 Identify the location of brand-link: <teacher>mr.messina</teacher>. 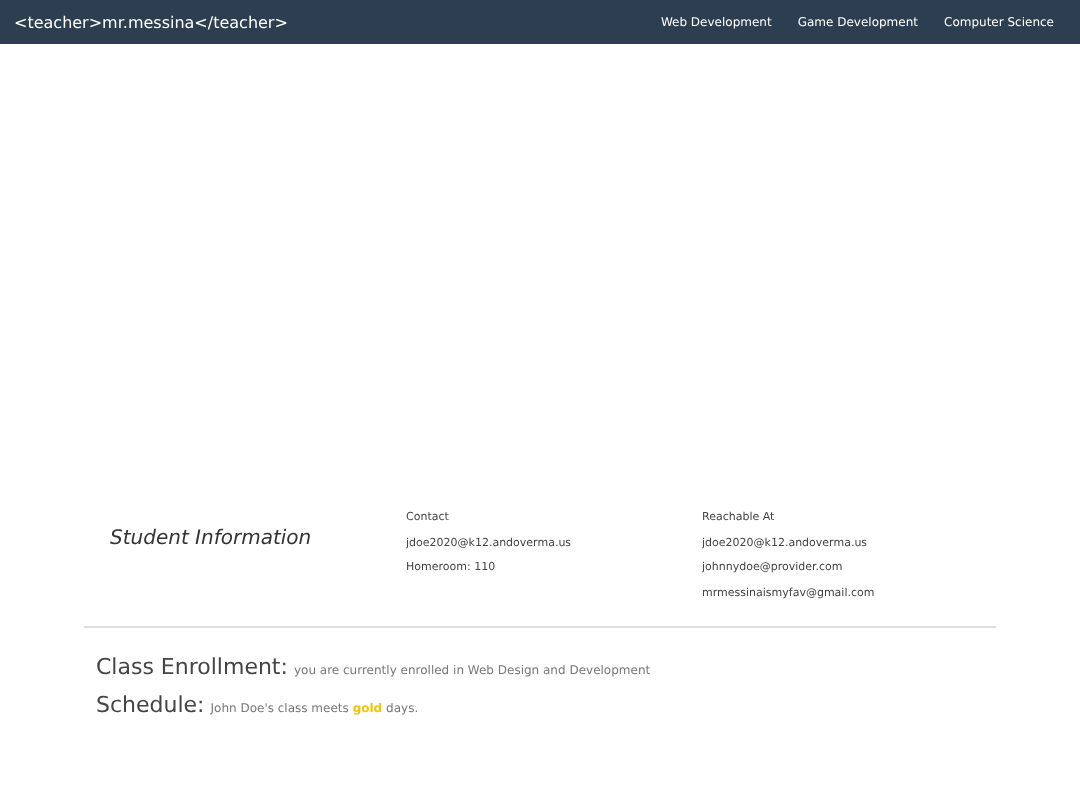
(151, 22).